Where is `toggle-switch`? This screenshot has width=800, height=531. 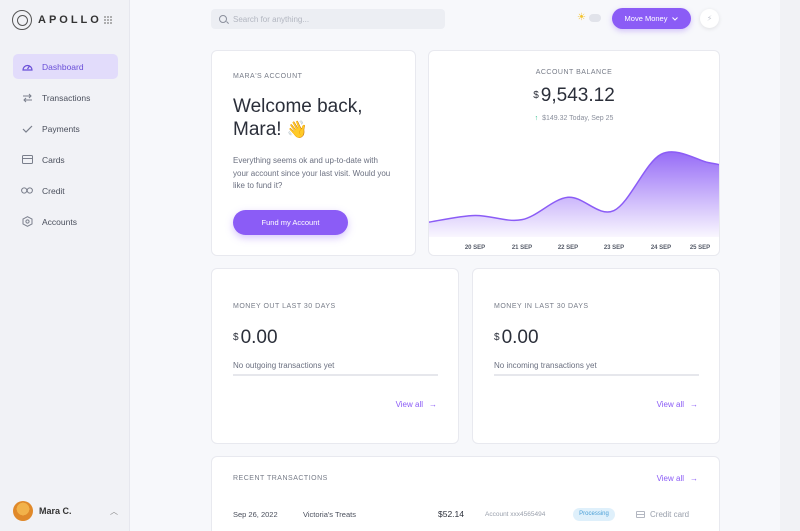
toggle-switch is located at coordinates (594, 18).